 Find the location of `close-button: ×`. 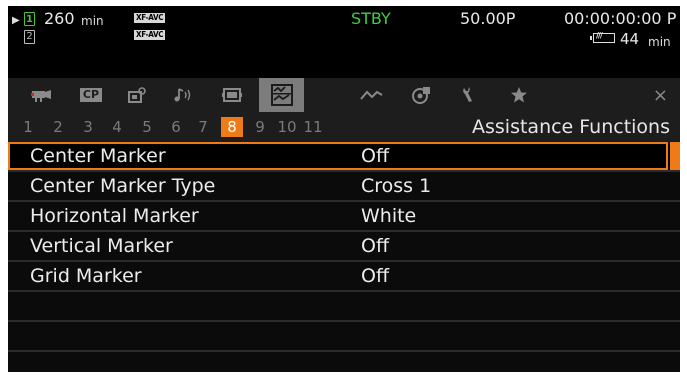

close-button: × is located at coordinates (660, 95).